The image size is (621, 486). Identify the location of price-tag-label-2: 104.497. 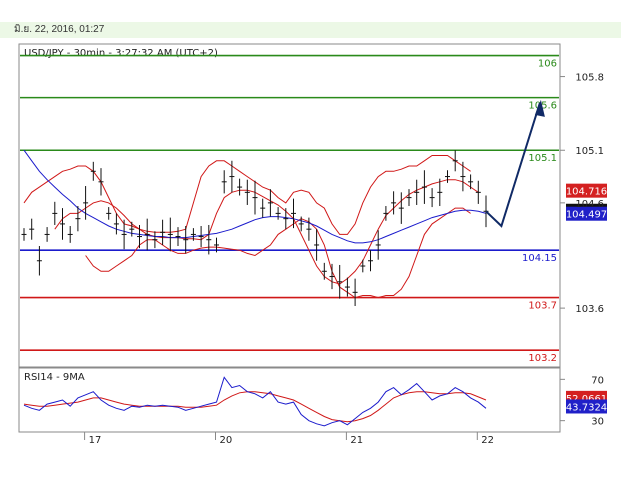
(586, 215).